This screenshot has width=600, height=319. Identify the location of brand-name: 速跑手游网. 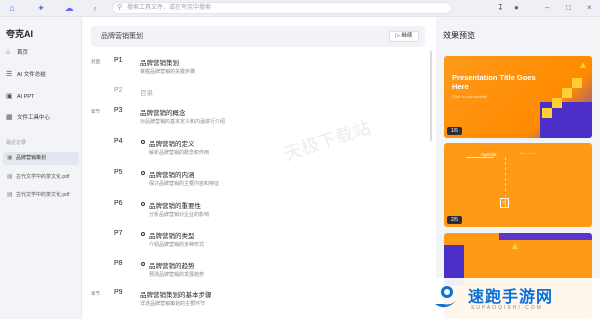
(511, 297).